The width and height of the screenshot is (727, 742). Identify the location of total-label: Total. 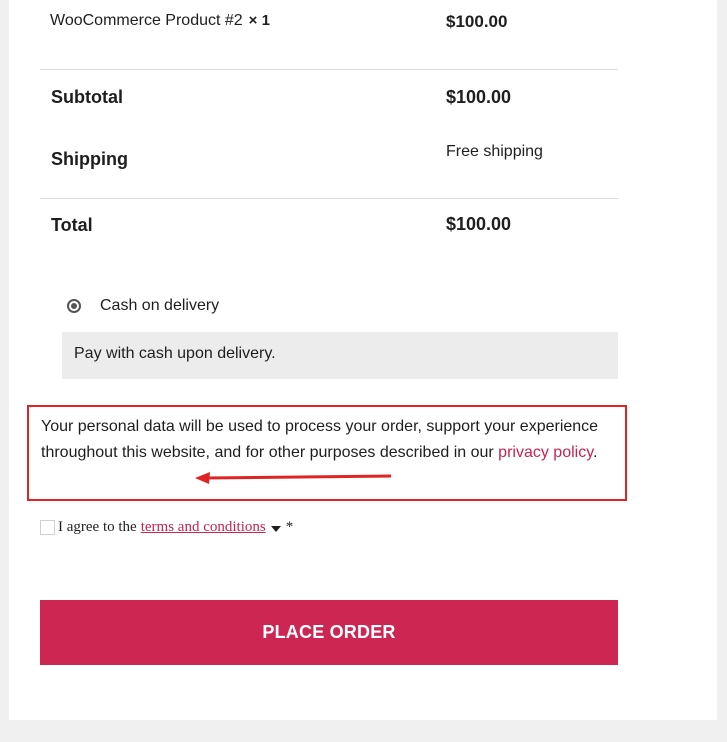
(72, 225).